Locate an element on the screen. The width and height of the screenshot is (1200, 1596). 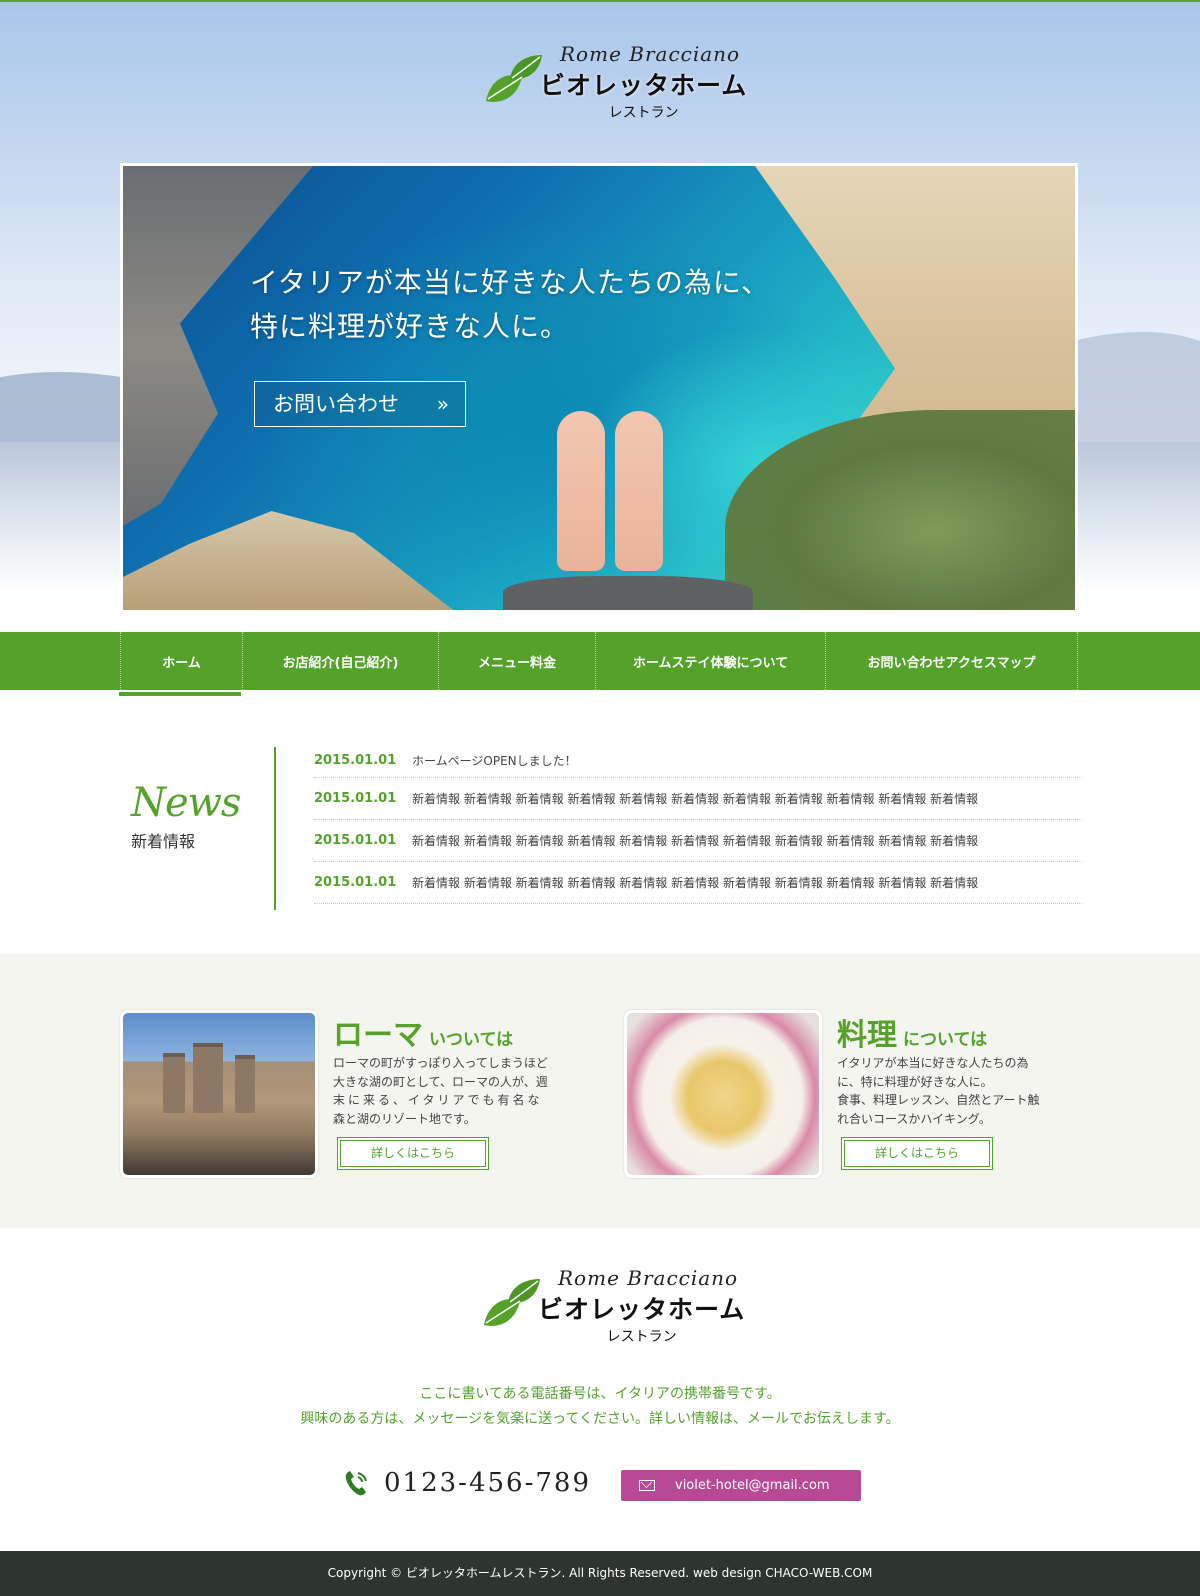
mail-icon is located at coordinates (647, 1485).